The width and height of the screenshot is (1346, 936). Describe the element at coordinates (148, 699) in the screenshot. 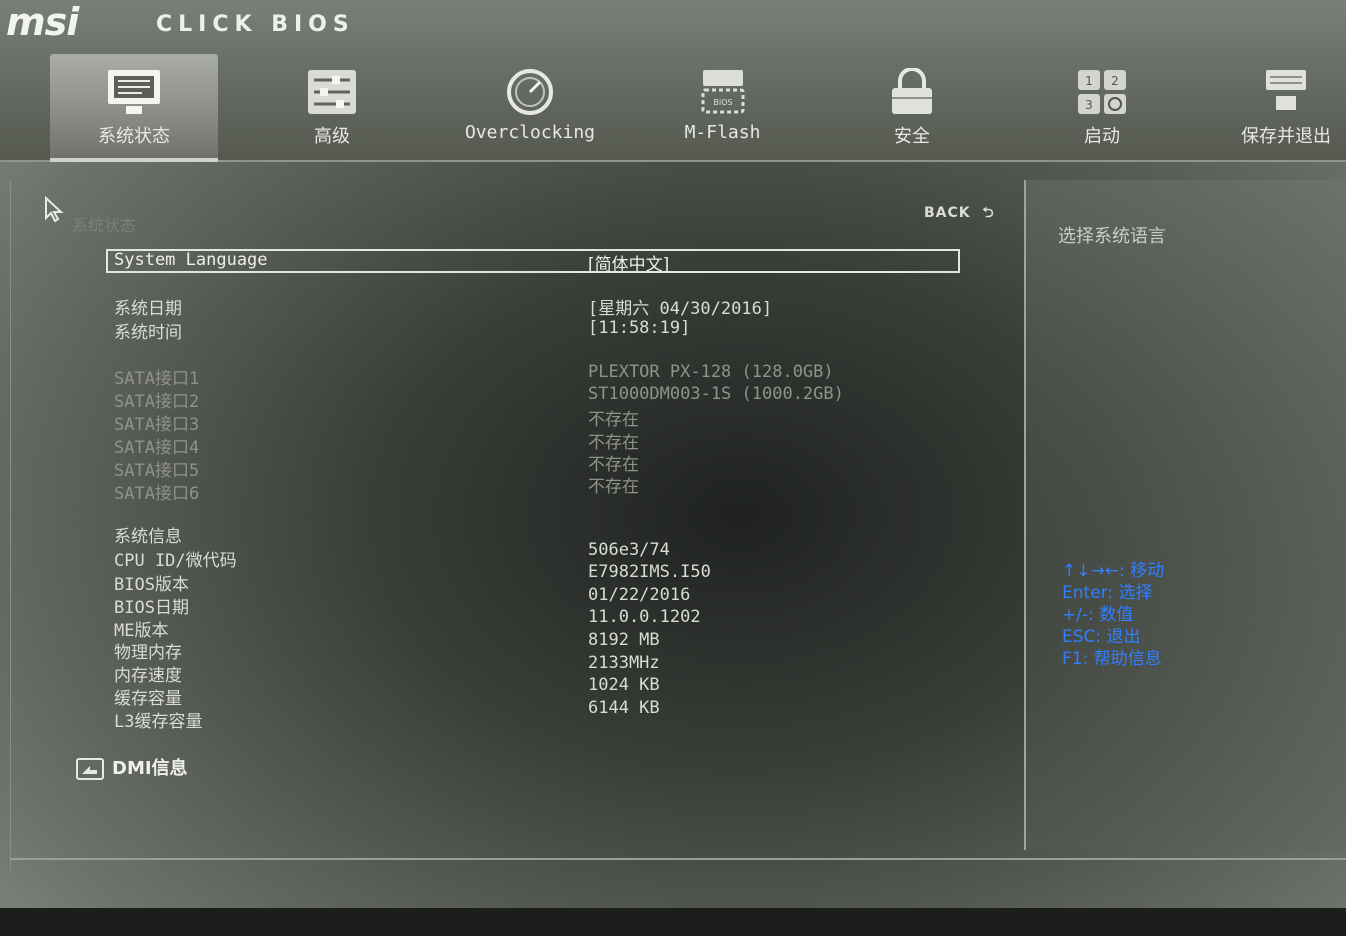

I see `info-label: 缓存容量` at that location.